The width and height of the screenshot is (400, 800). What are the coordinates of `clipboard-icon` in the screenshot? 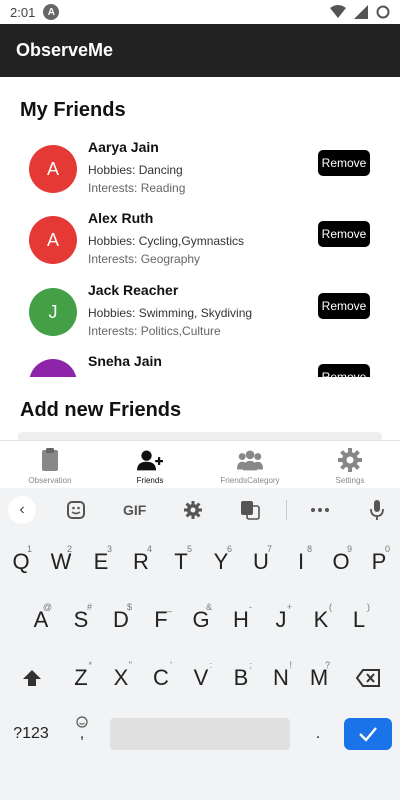 It's located at (50, 459).